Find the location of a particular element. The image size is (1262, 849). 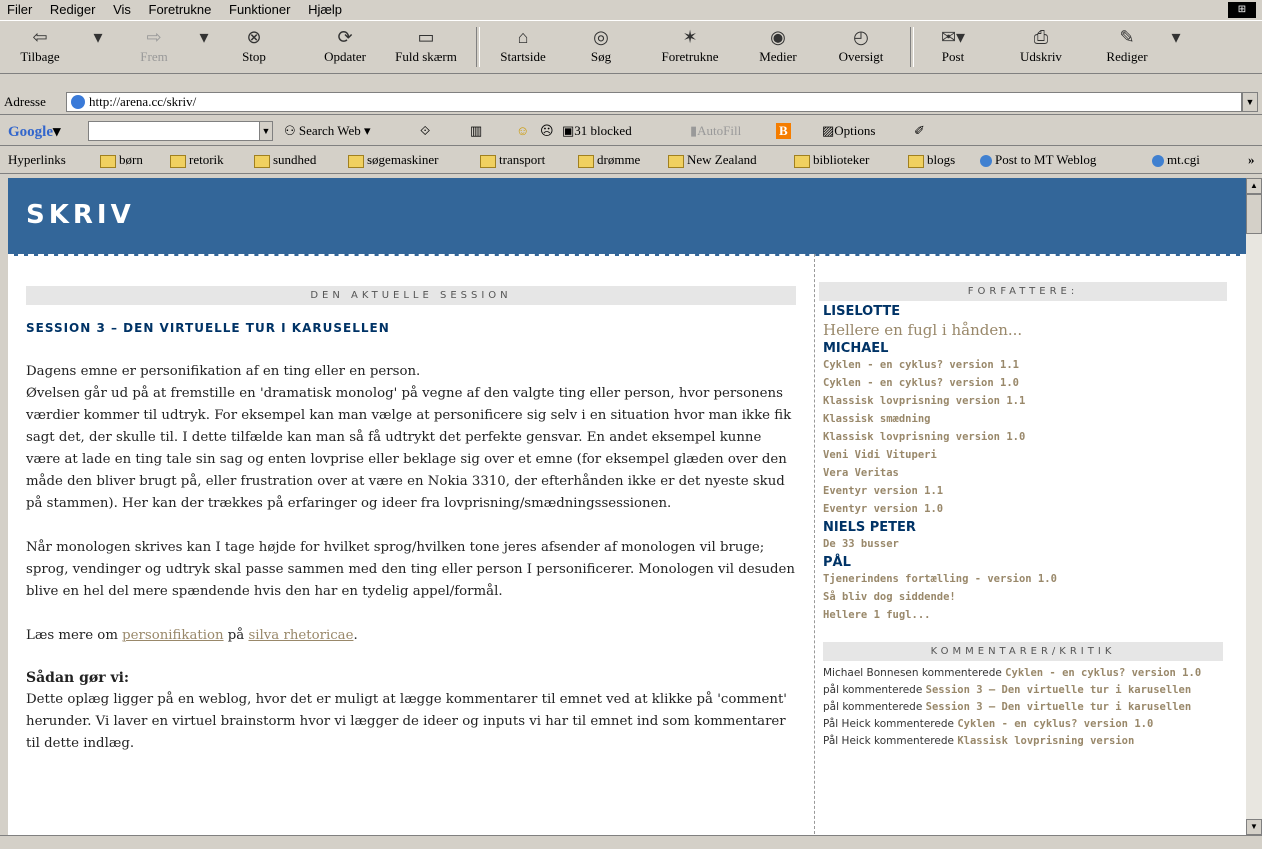

back-button: ⇦ Tilbage is located at coordinates (40, 47).